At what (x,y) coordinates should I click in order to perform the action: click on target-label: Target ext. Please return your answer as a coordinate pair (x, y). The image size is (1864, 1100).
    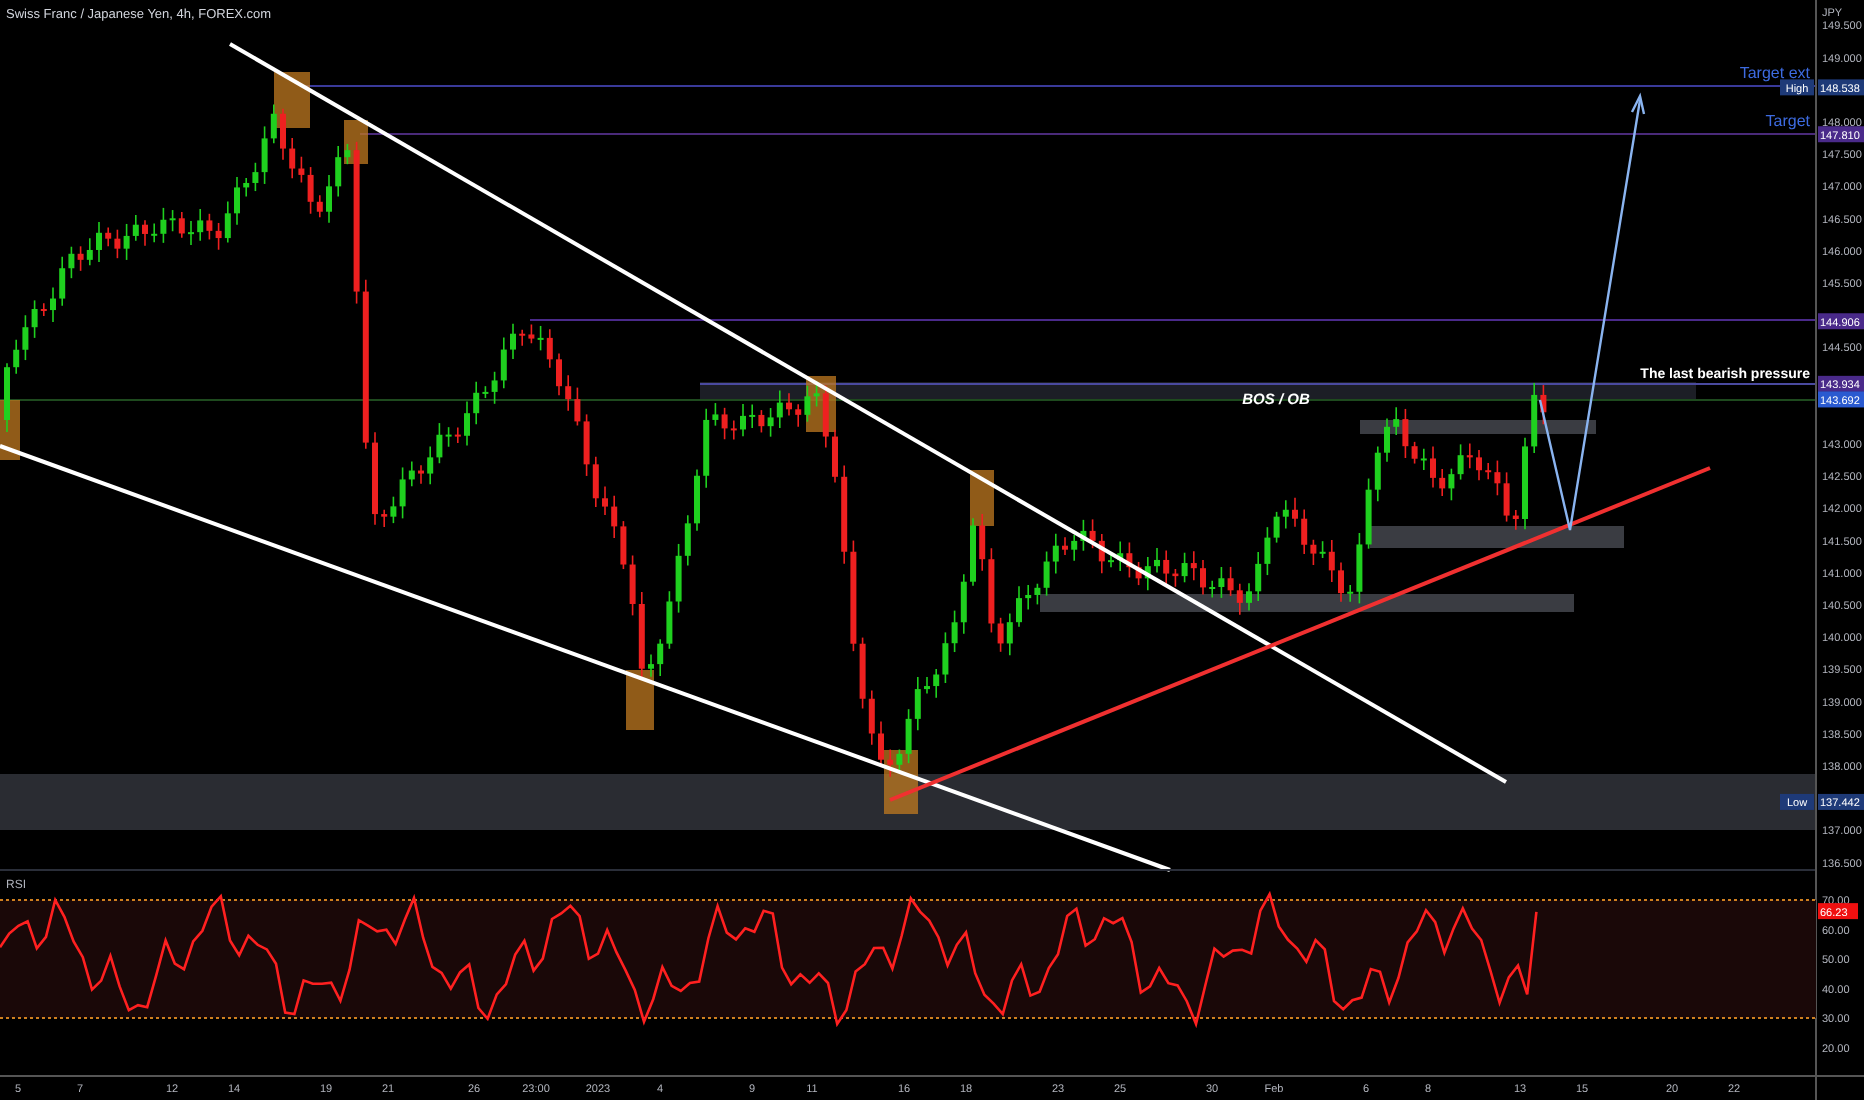
    Looking at the image, I should click on (1774, 73).